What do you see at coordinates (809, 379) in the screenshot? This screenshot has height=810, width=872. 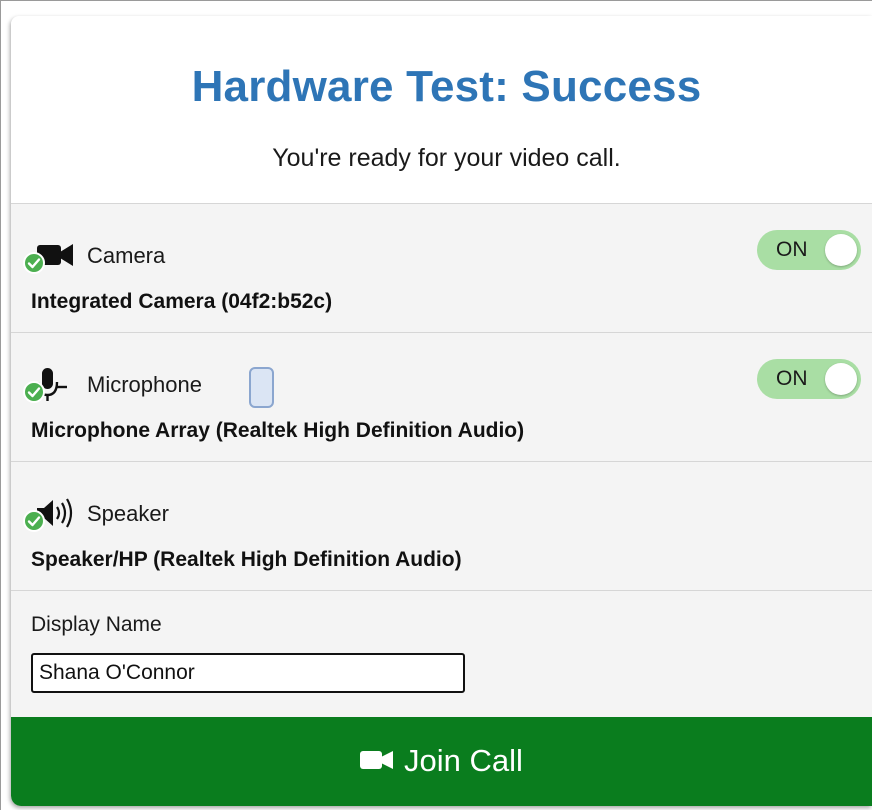 I see `microphone-toggle: ON` at bounding box center [809, 379].